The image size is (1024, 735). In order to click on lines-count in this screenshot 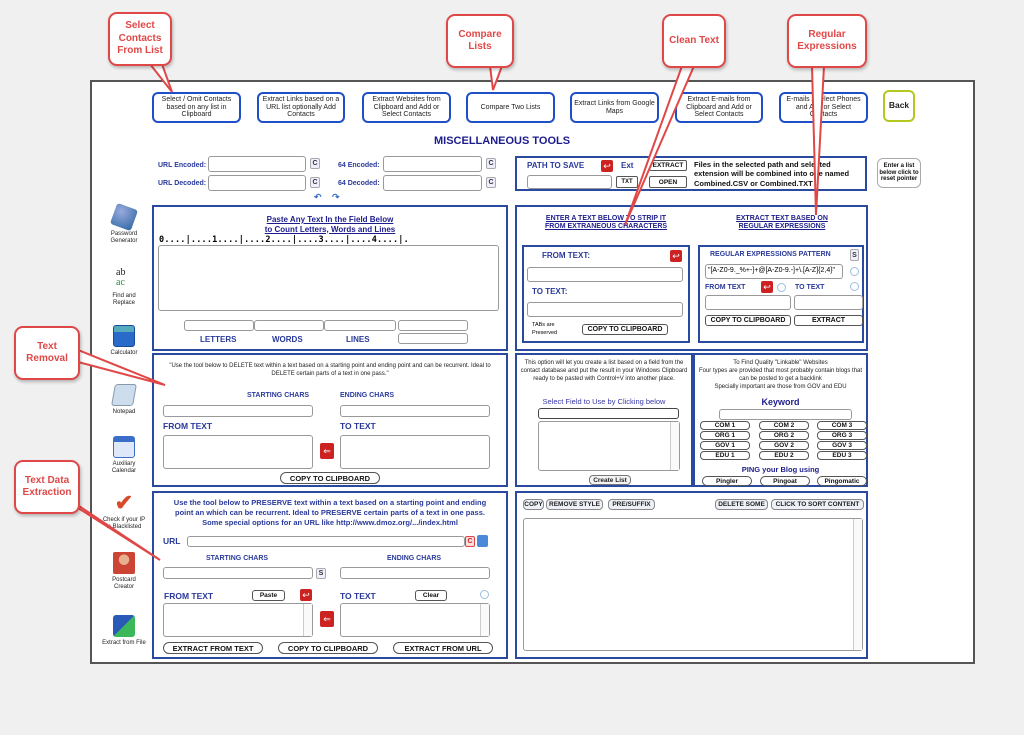, I will do `click(360, 325)`.